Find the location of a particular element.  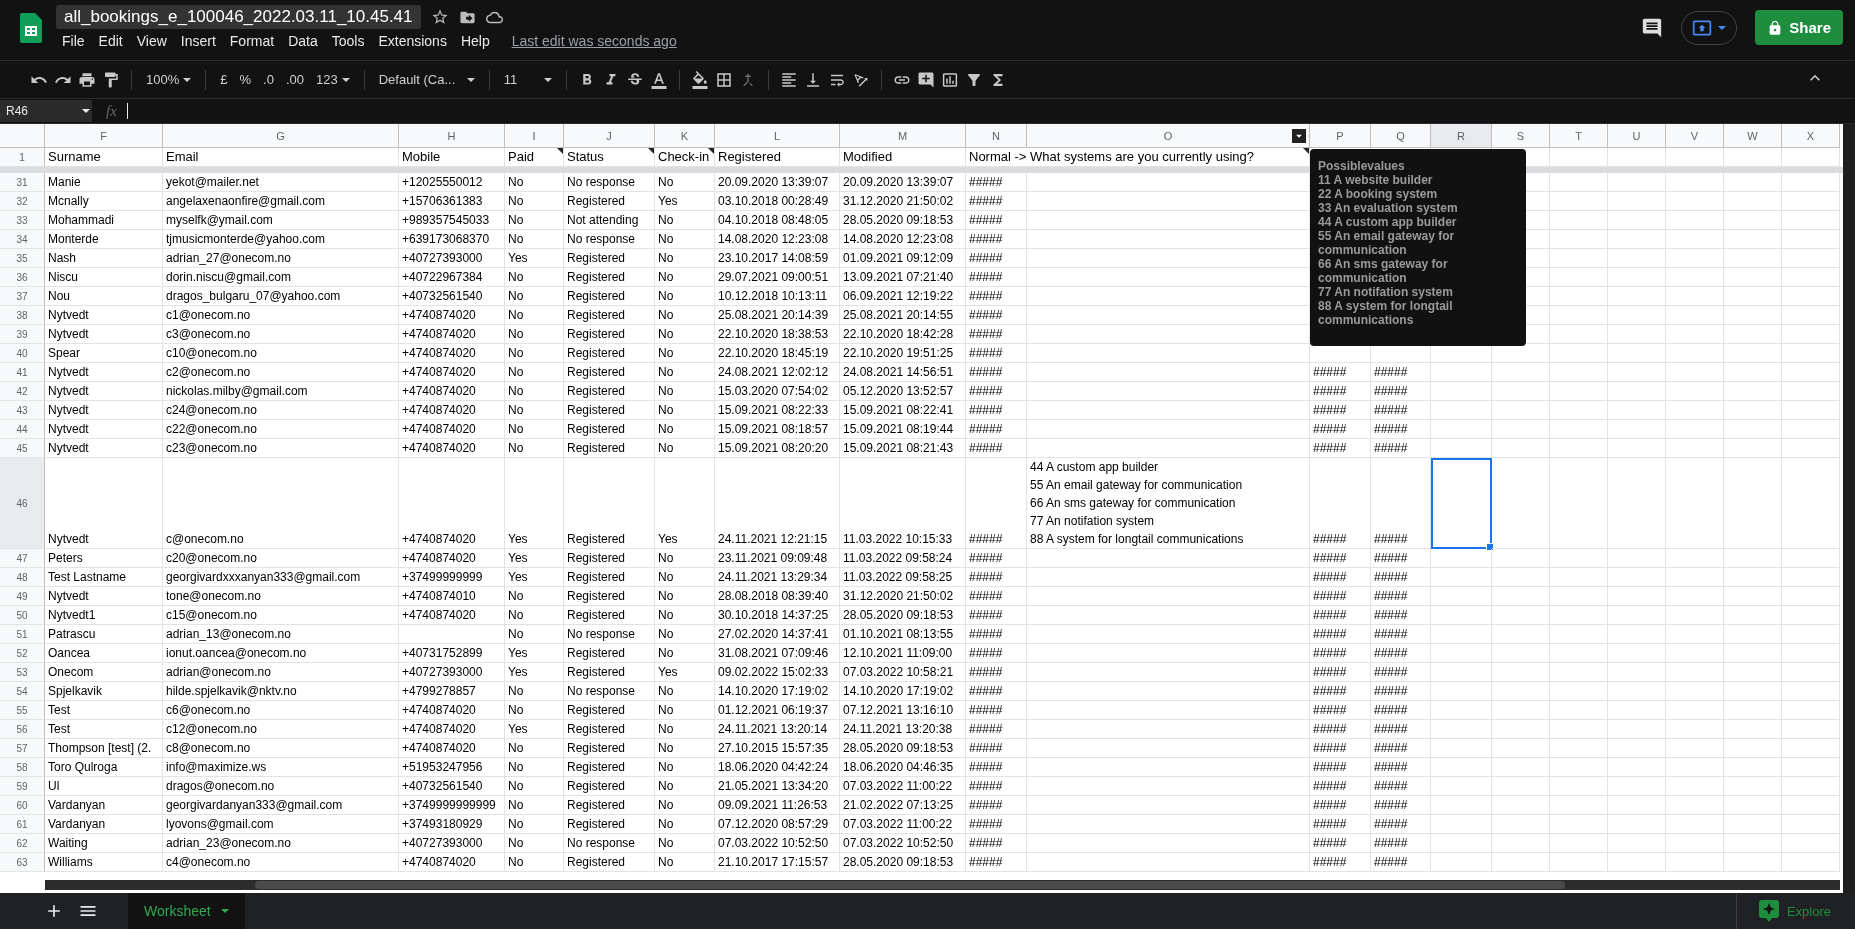

print-icon is located at coordinates (87, 79).